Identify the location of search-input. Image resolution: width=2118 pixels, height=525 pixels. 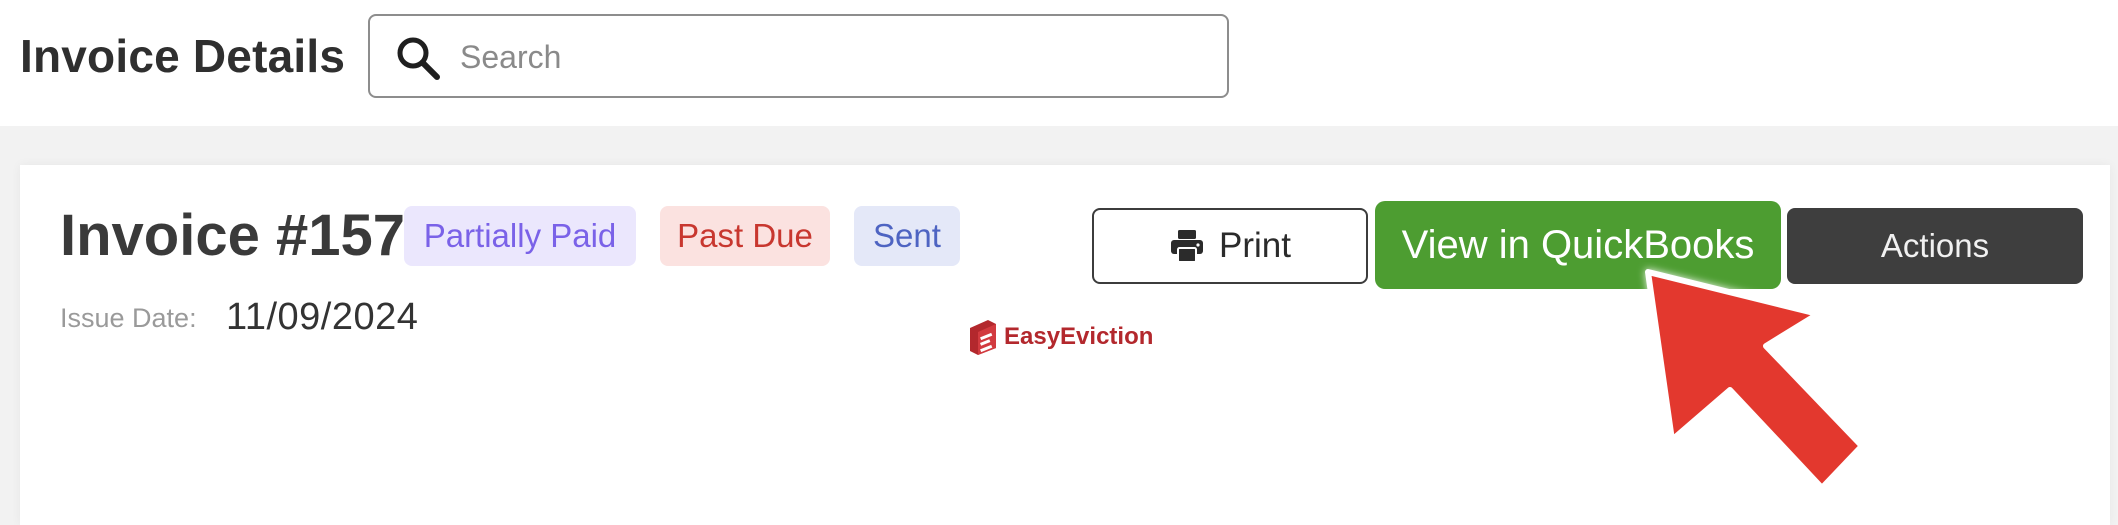
(830, 57).